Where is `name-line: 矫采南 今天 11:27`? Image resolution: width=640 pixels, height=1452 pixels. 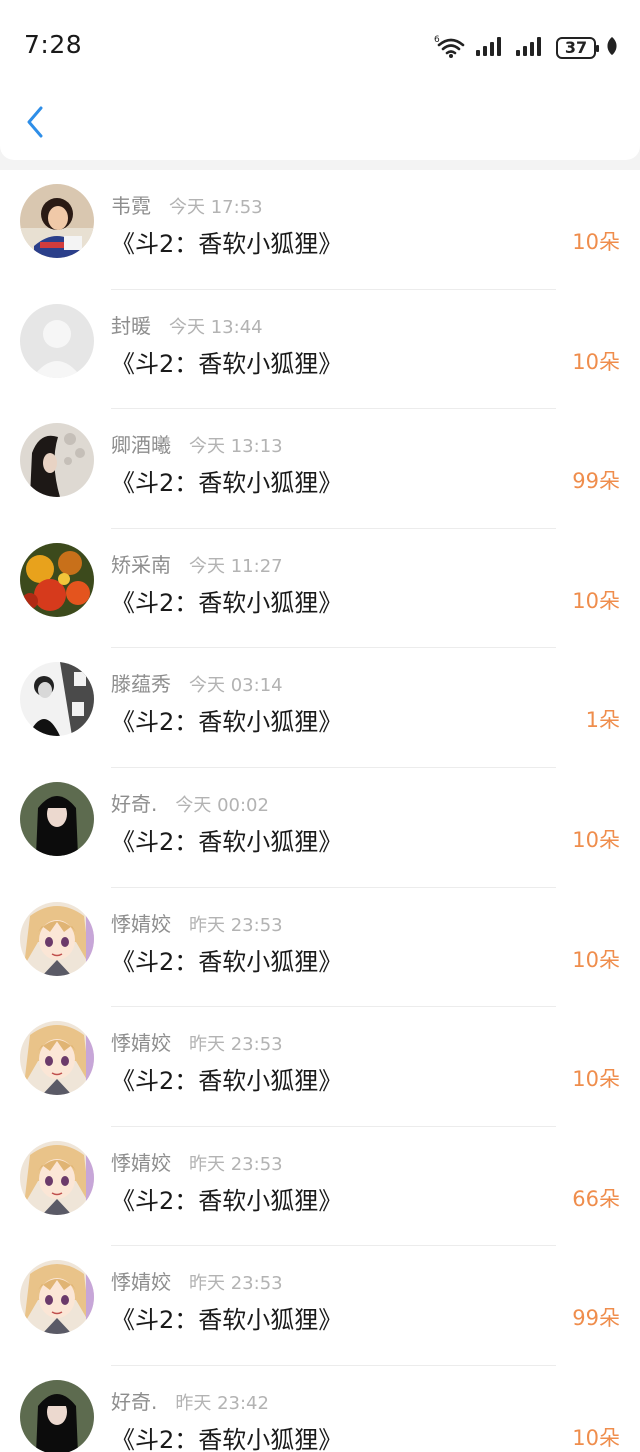
name-line: 矫采南 今天 11:27 is located at coordinates (197, 563).